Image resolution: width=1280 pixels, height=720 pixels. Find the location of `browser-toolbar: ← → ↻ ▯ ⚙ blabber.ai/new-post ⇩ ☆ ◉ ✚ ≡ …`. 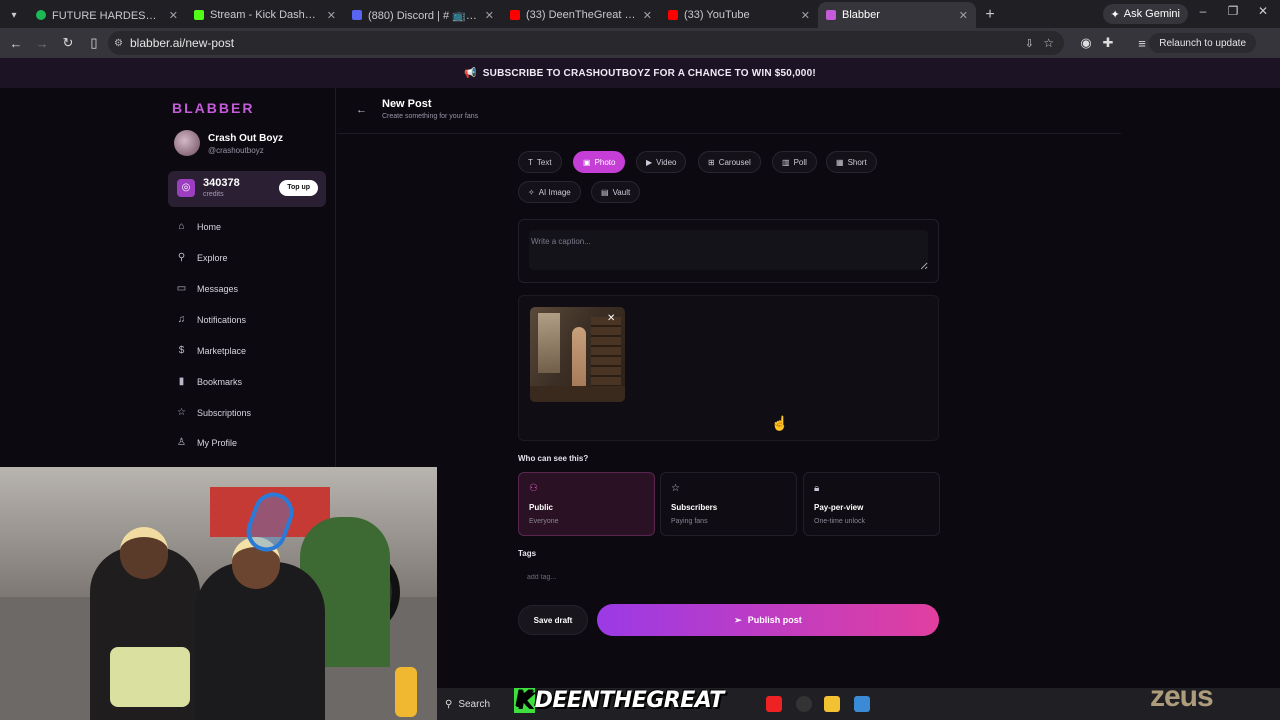

browser-toolbar: ← → ↻ ▯ ⚙ blabber.ai/new-post ⇩ ☆ ◉ ✚ ≡ … is located at coordinates (640, 43).